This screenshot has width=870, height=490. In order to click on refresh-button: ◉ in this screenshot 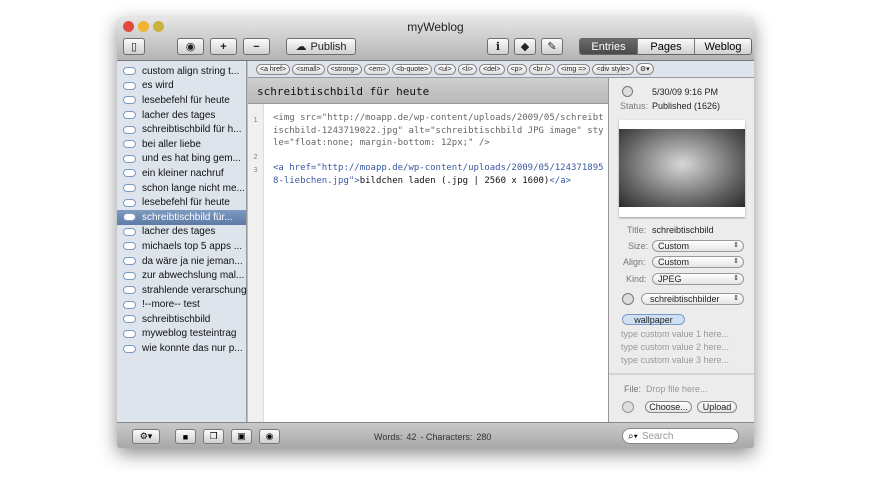, I will do `click(190, 46)`.